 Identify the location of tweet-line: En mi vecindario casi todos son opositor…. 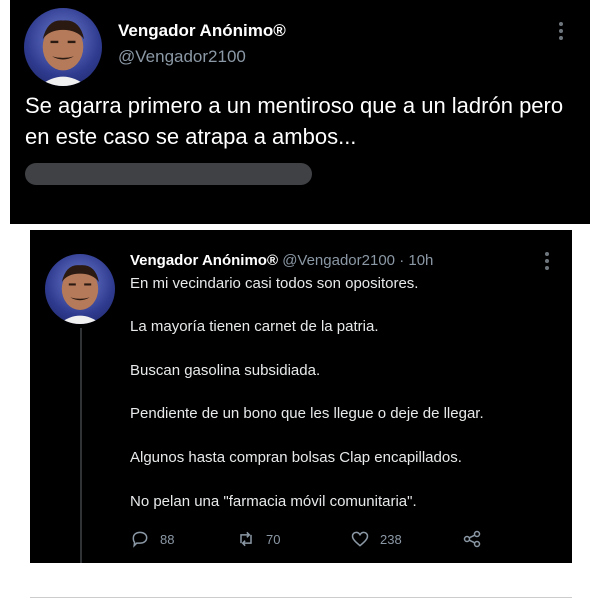
(274, 283).